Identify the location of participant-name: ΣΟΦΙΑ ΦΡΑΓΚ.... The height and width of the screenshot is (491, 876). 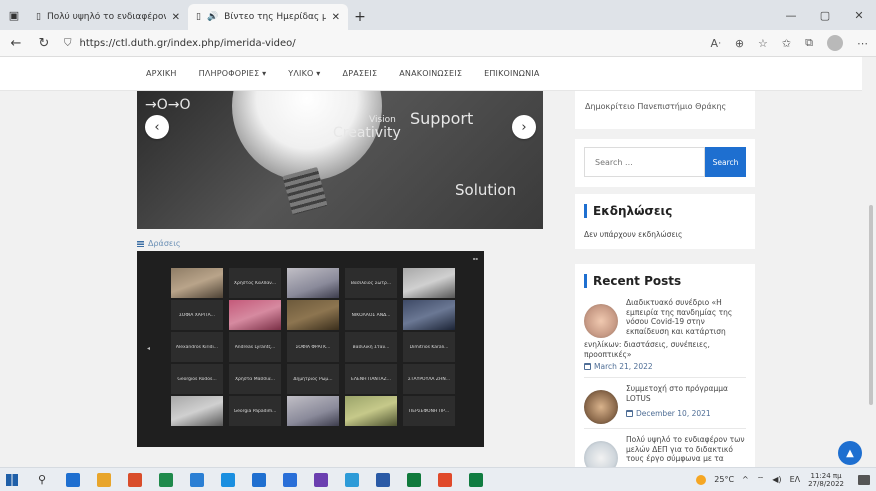
(313, 347).